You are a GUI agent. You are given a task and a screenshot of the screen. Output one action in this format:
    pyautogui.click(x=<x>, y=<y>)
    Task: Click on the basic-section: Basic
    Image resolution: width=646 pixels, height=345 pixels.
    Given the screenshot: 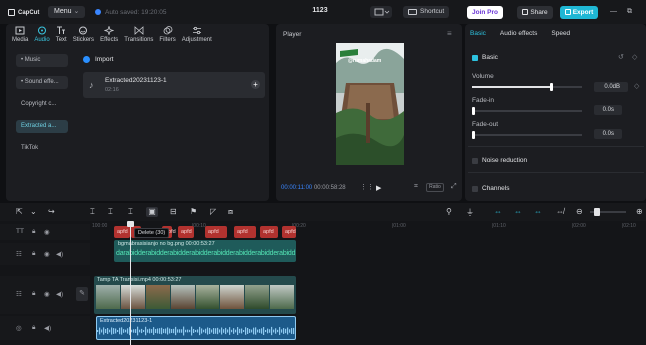 What is the action you would take?
    pyautogui.click(x=485, y=57)
    